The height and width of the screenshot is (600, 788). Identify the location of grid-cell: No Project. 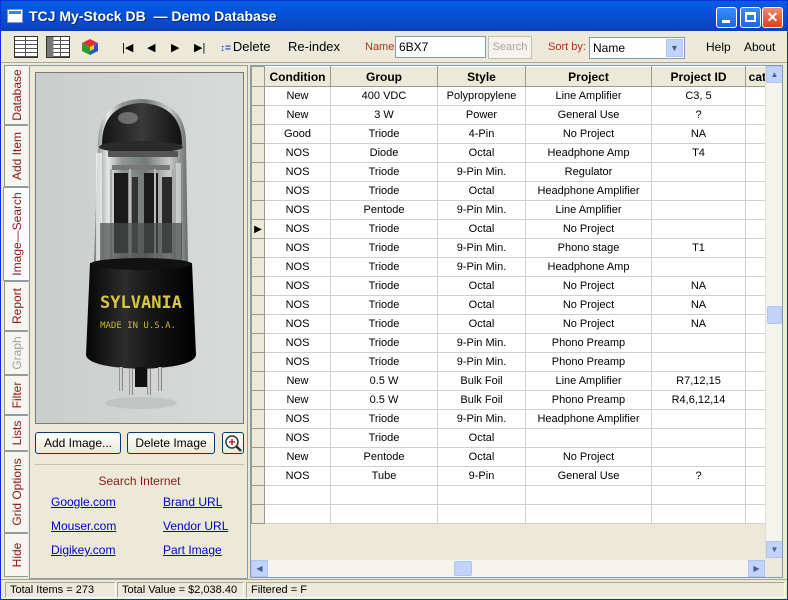
(588, 229).